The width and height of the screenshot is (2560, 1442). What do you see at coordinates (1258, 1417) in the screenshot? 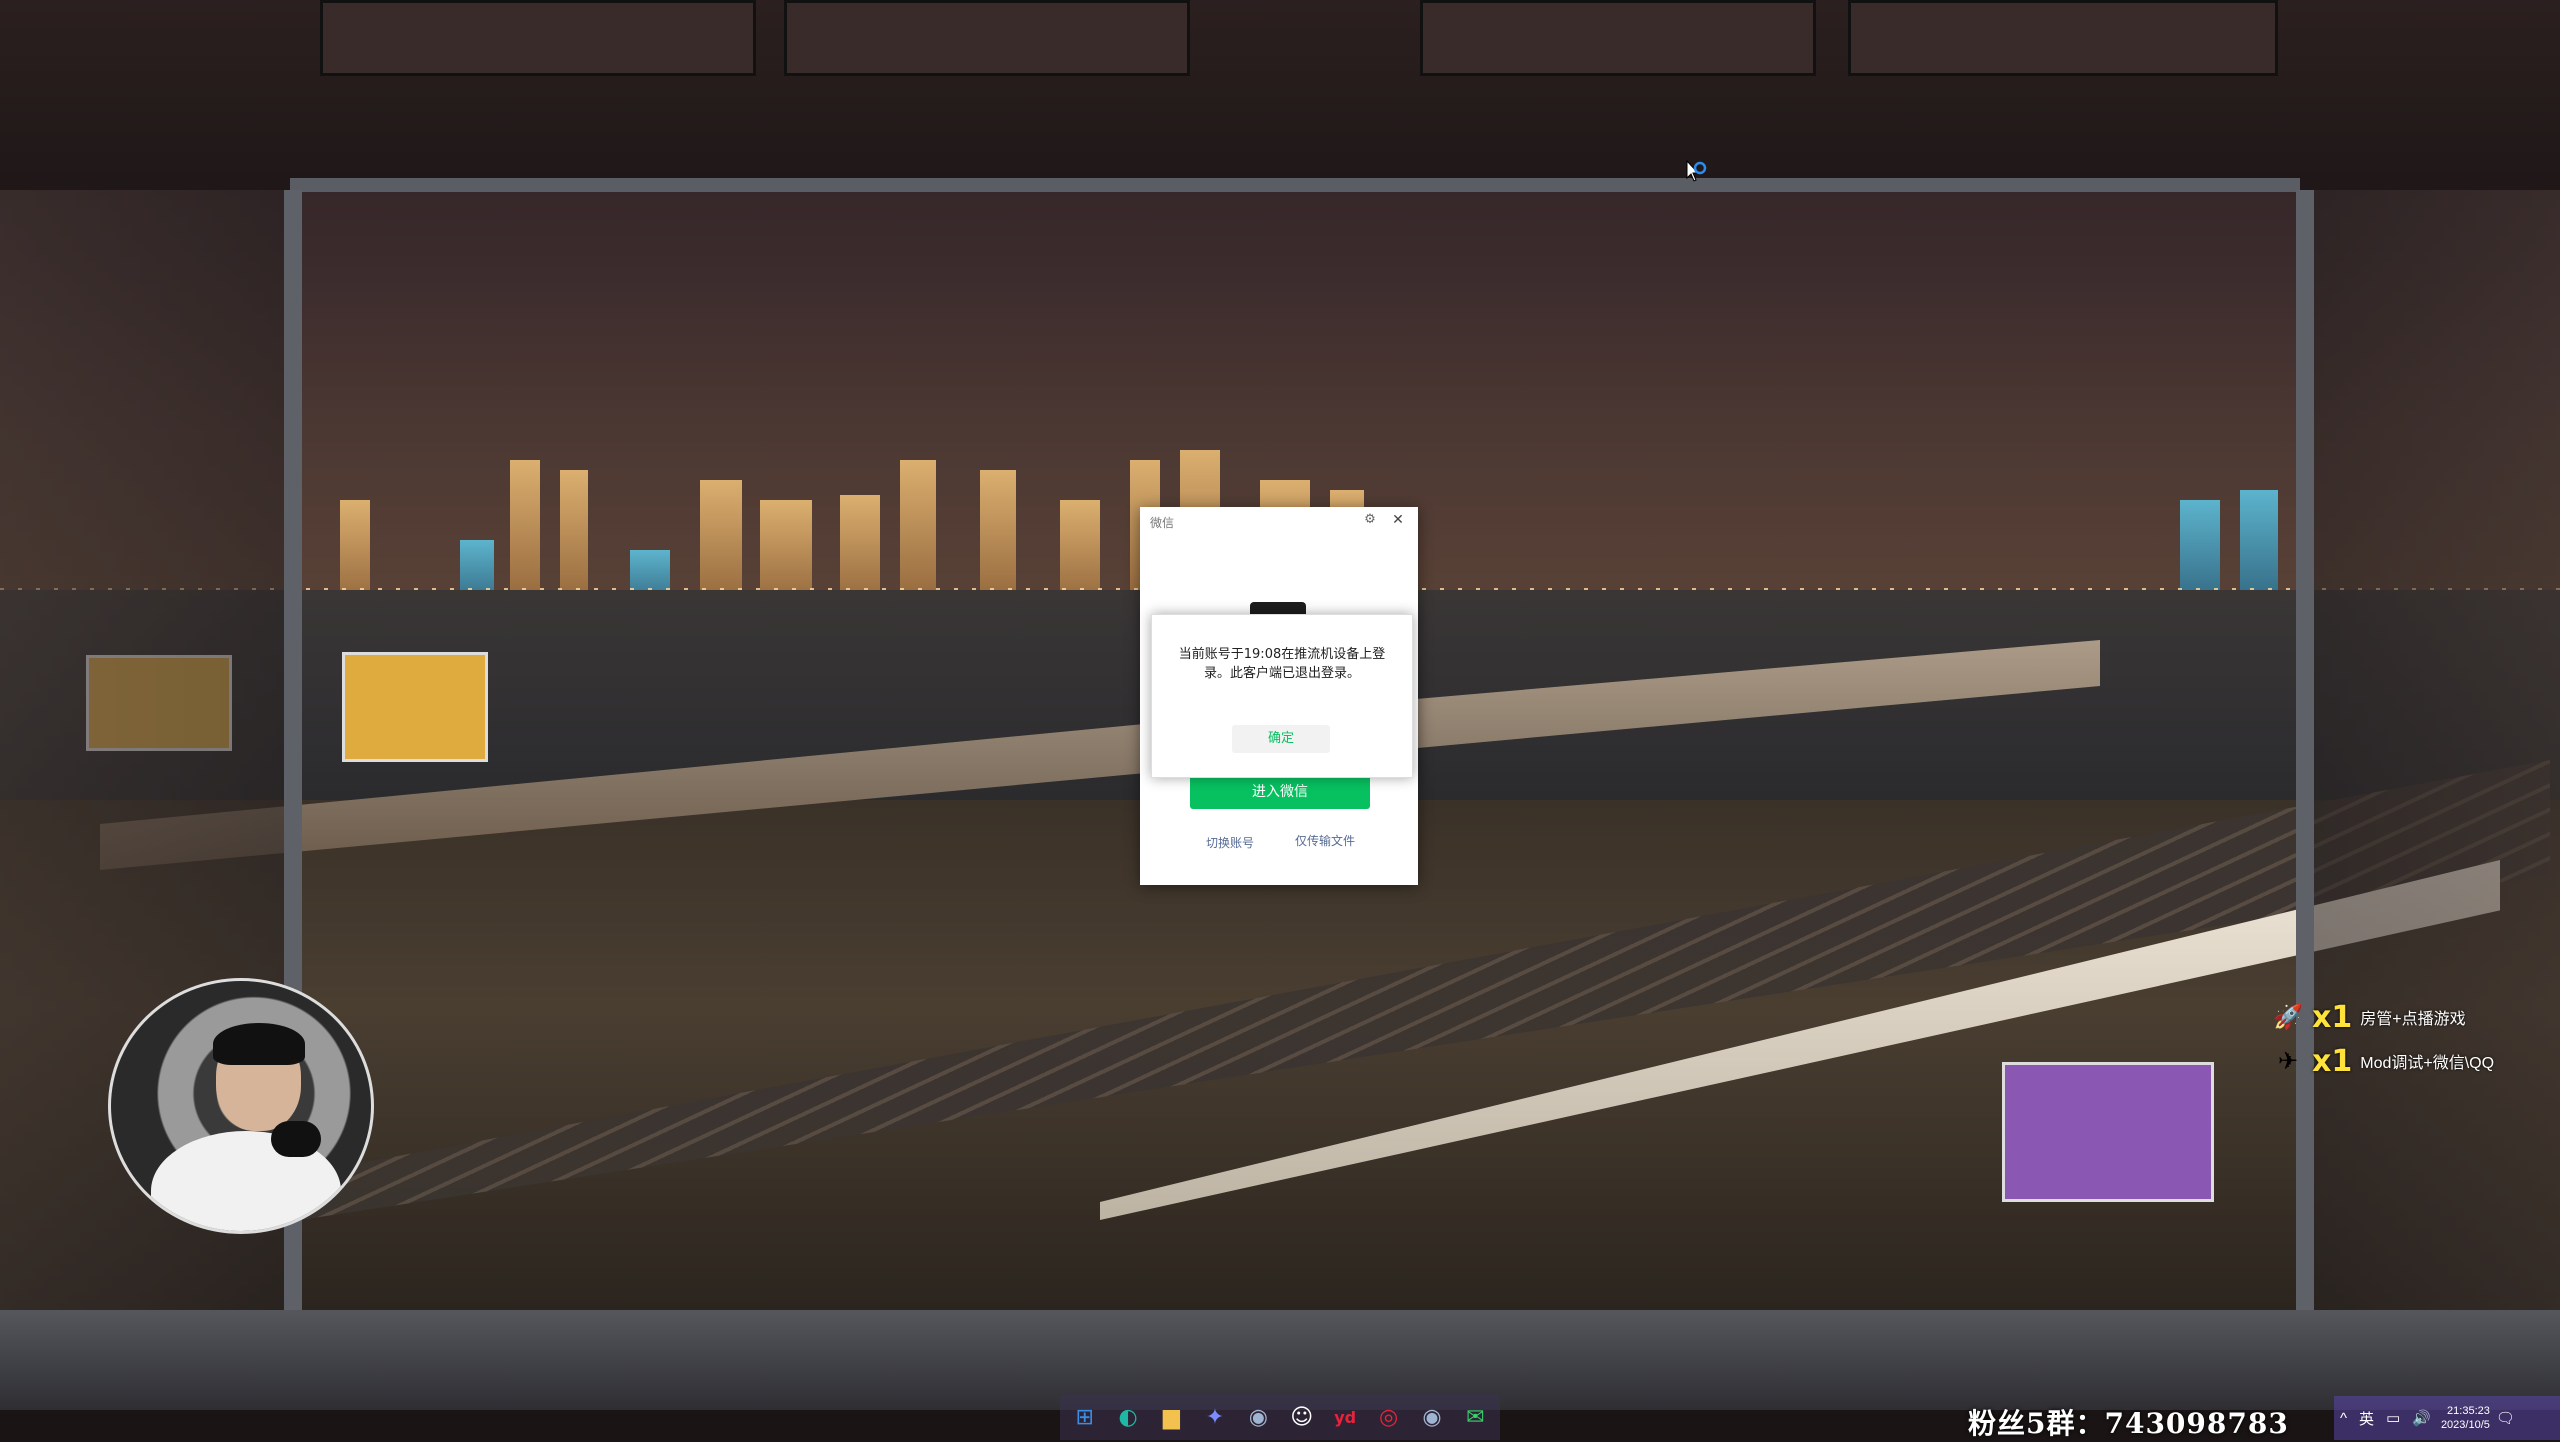
I see `steam-icon: ◉` at bounding box center [1258, 1417].